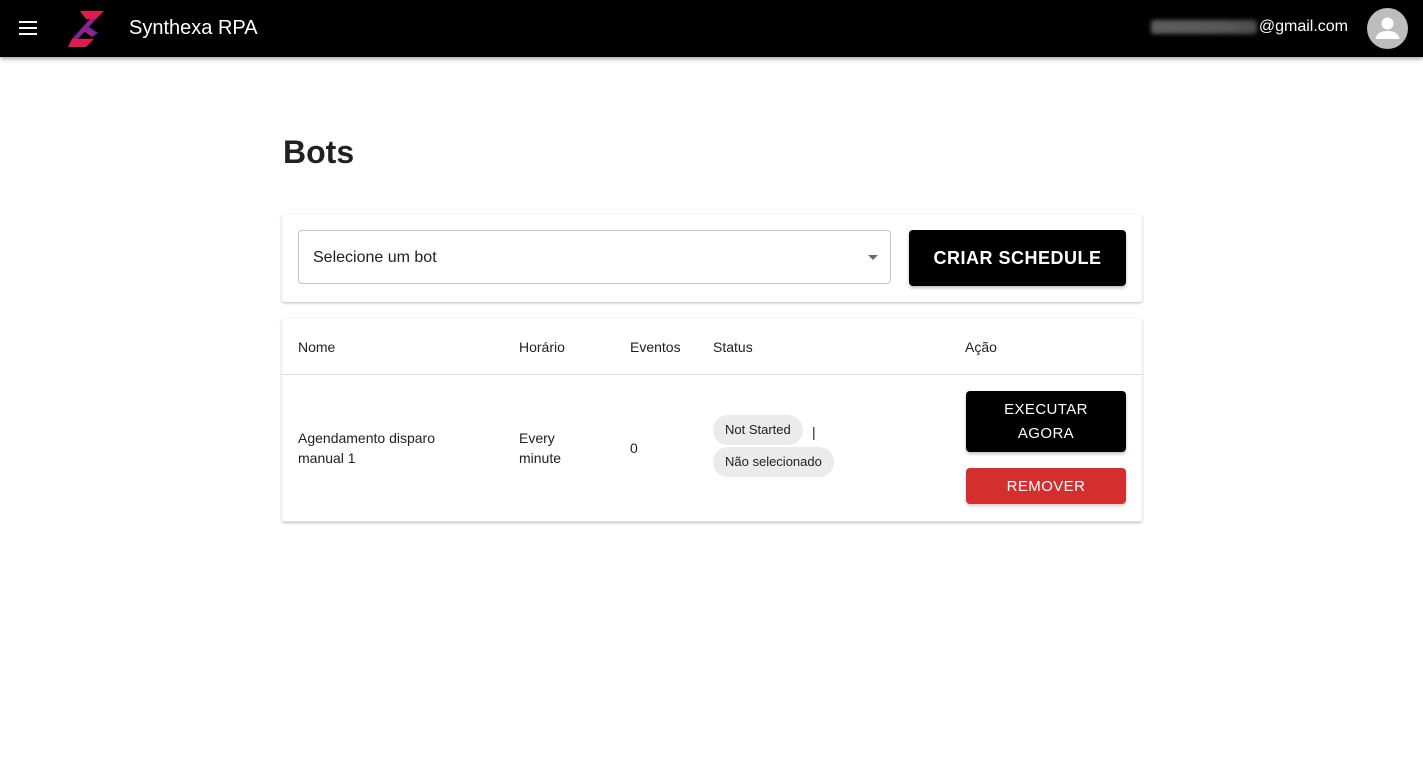 This screenshot has height=758, width=1423. What do you see at coordinates (193, 28) in the screenshot?
I see `app-title: Synthexa RPA` at bounding box center [193, 28].